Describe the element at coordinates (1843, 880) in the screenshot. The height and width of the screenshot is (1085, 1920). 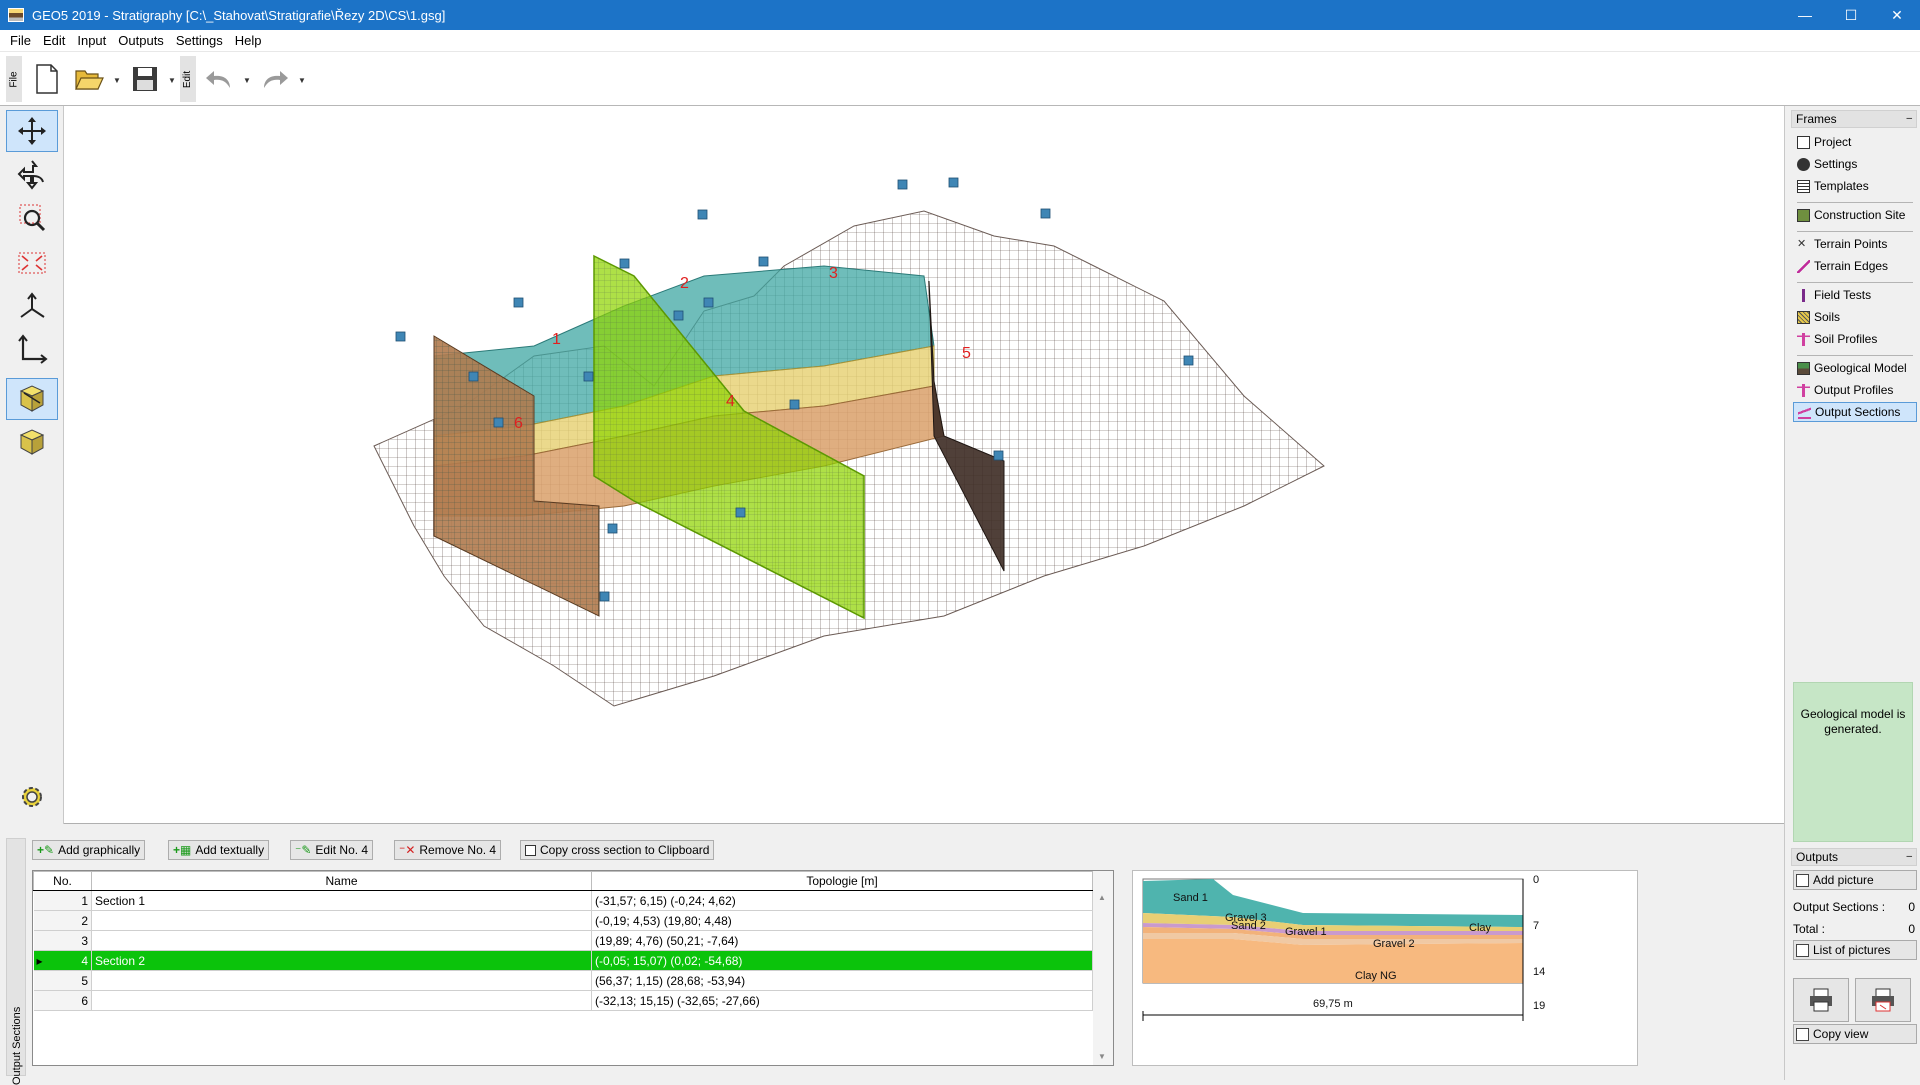
I see `add-picture-label: Add picture` at that location.